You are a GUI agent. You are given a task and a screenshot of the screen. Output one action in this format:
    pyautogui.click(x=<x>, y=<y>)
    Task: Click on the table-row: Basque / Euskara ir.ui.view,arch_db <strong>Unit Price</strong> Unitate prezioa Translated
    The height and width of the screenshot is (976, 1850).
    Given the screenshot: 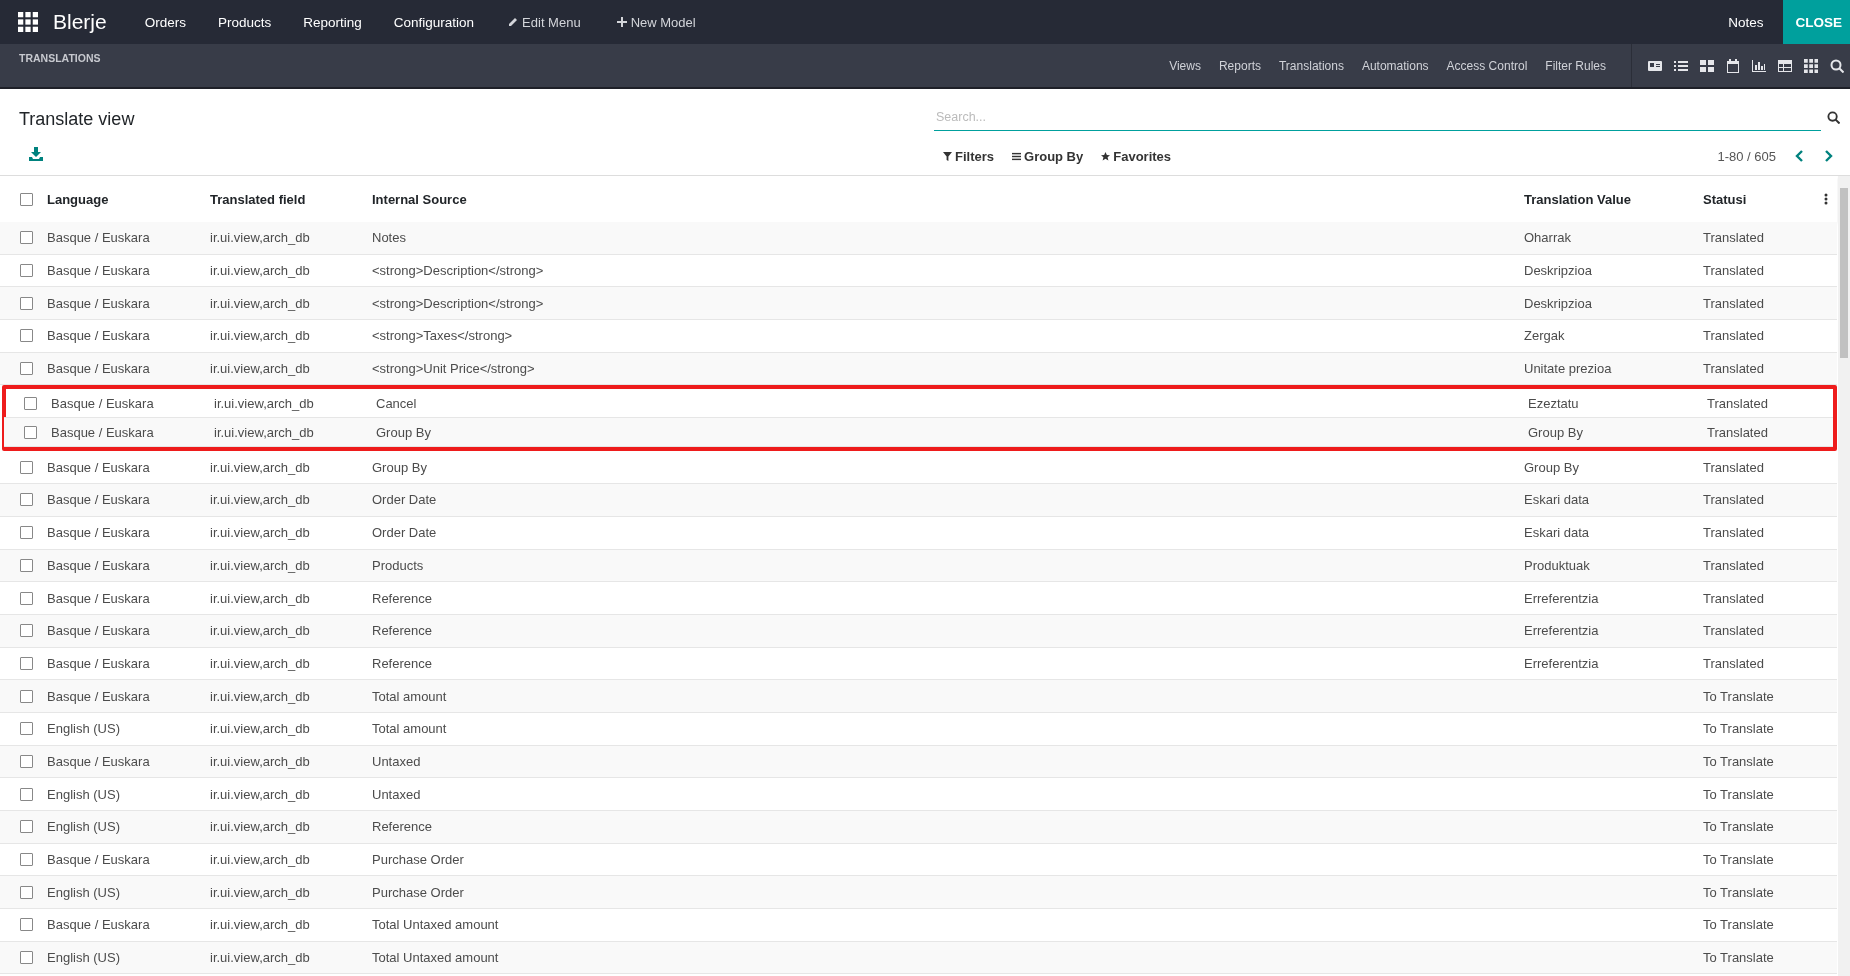 What is the action you would take?
    pyautogui.click(x=918, y=369)
    